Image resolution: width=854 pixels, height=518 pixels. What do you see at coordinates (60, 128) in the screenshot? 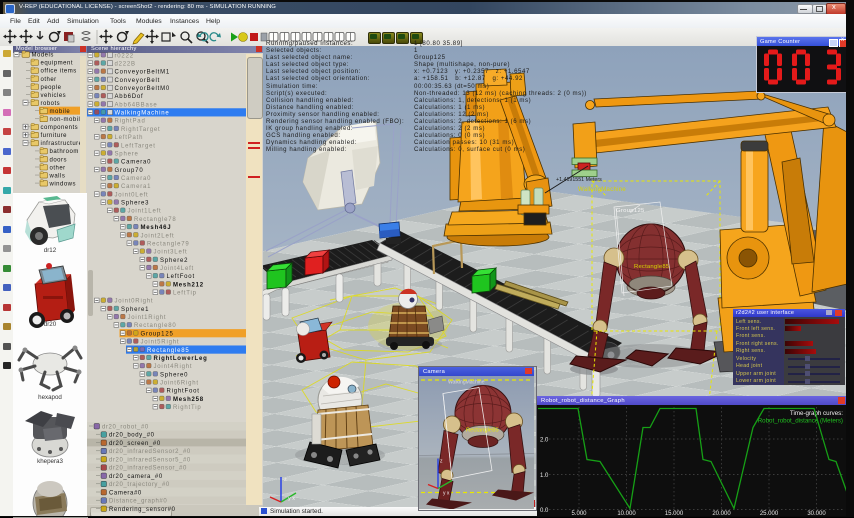
I see `svg-text: components` at bounding box center [60, 128].